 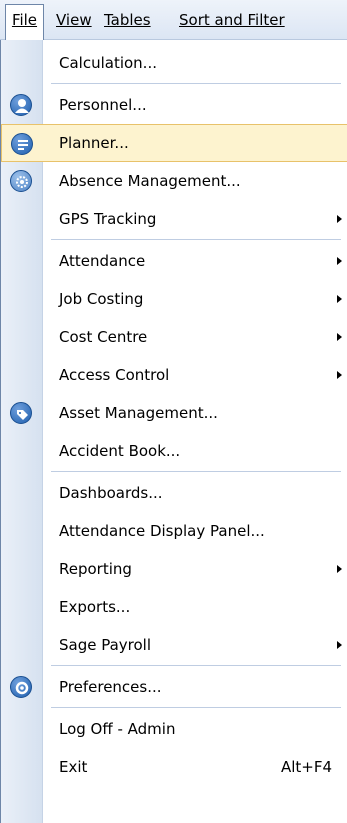 I want to click on menu-tables-label: Tables, so click(x=127, y=20).